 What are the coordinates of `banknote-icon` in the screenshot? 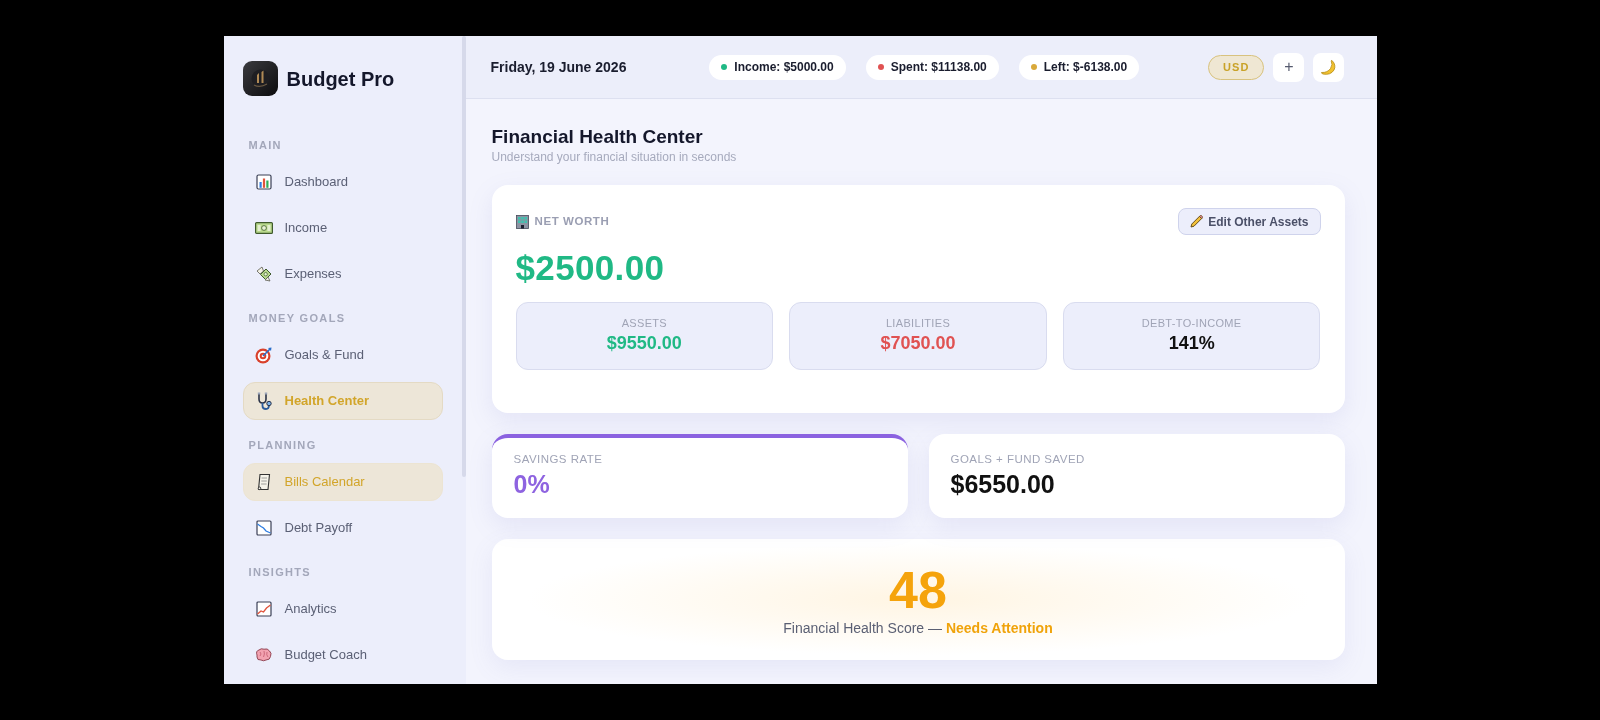 It's located at (263, 228).